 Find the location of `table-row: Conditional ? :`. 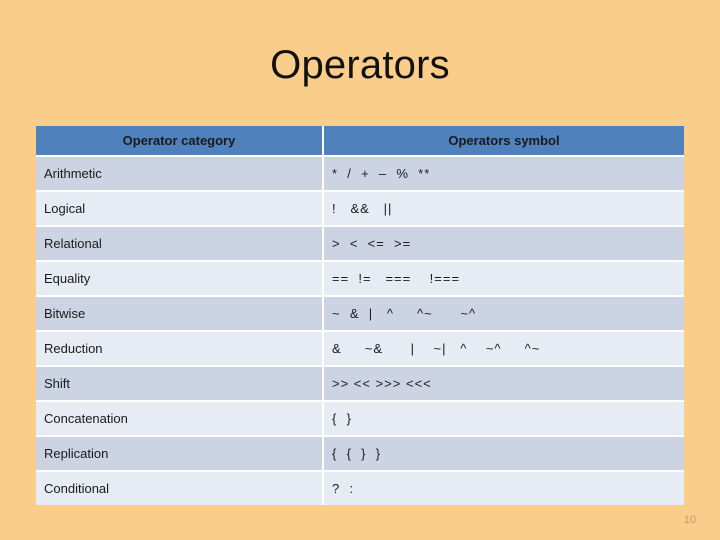

table-row: Conditional ? : is located at coordinates (360, 488).